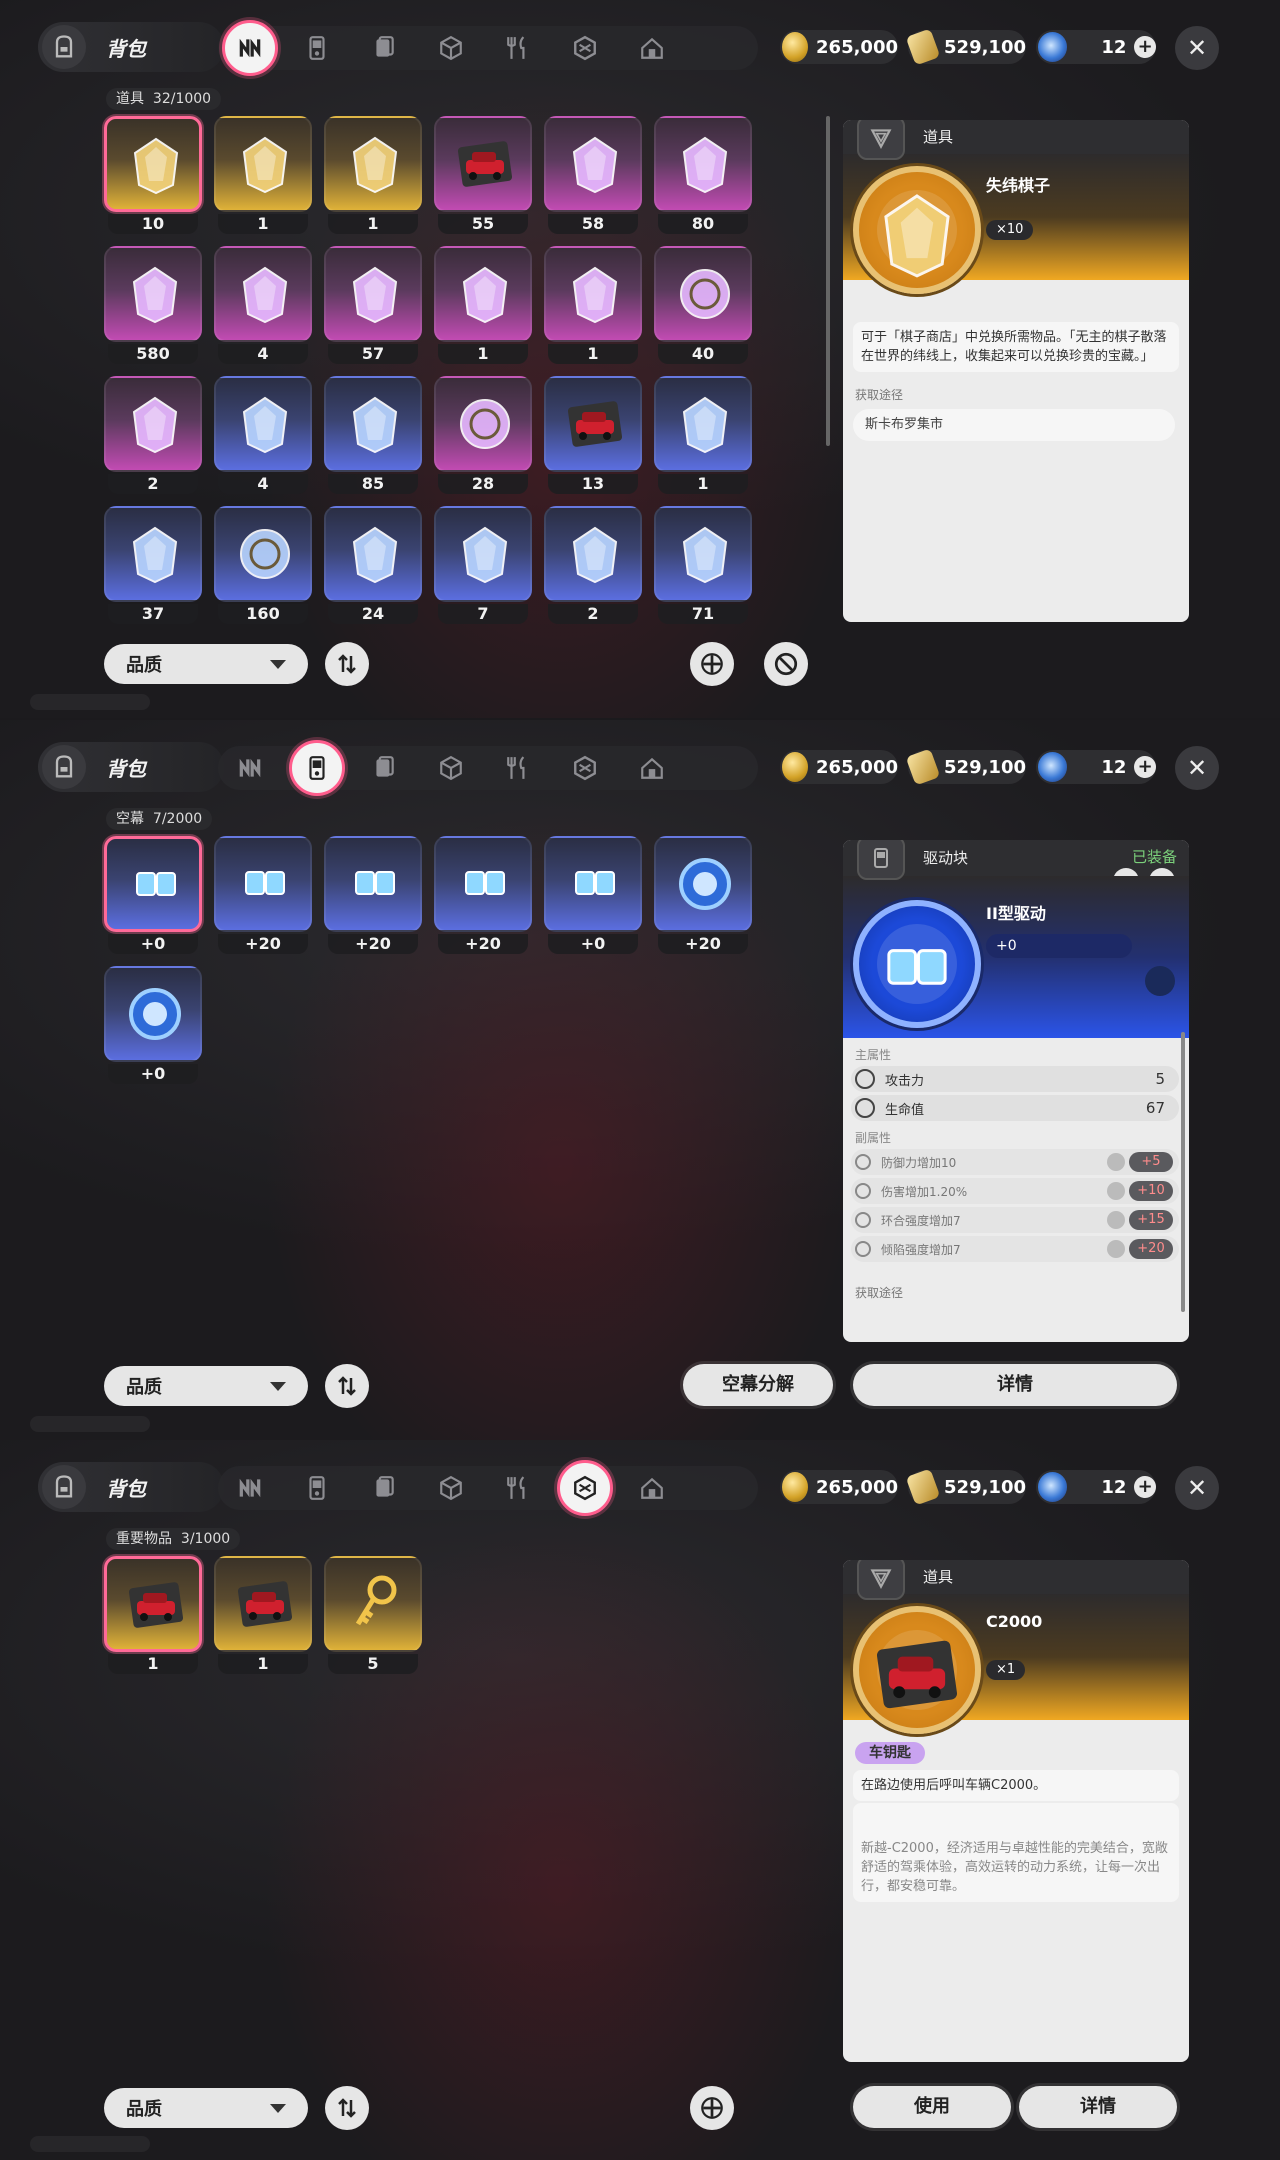 The image size is (1280, 2160). I want to click on item-slot: 580, so click(153, 305).